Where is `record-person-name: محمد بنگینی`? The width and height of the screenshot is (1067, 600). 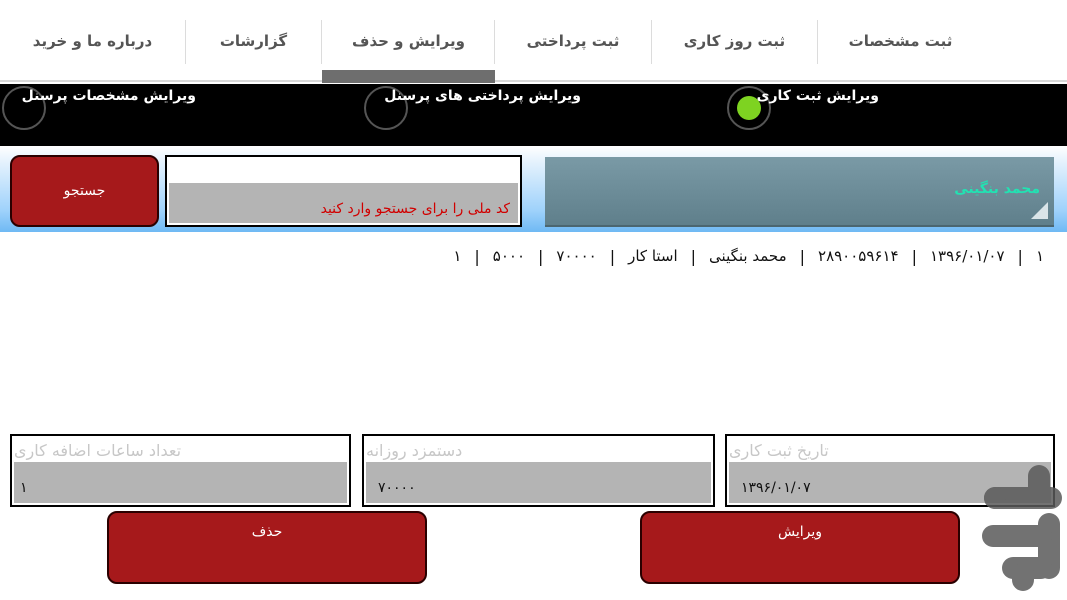
record-person-name: محمد بنگینی is located at coordinates (748, 256).